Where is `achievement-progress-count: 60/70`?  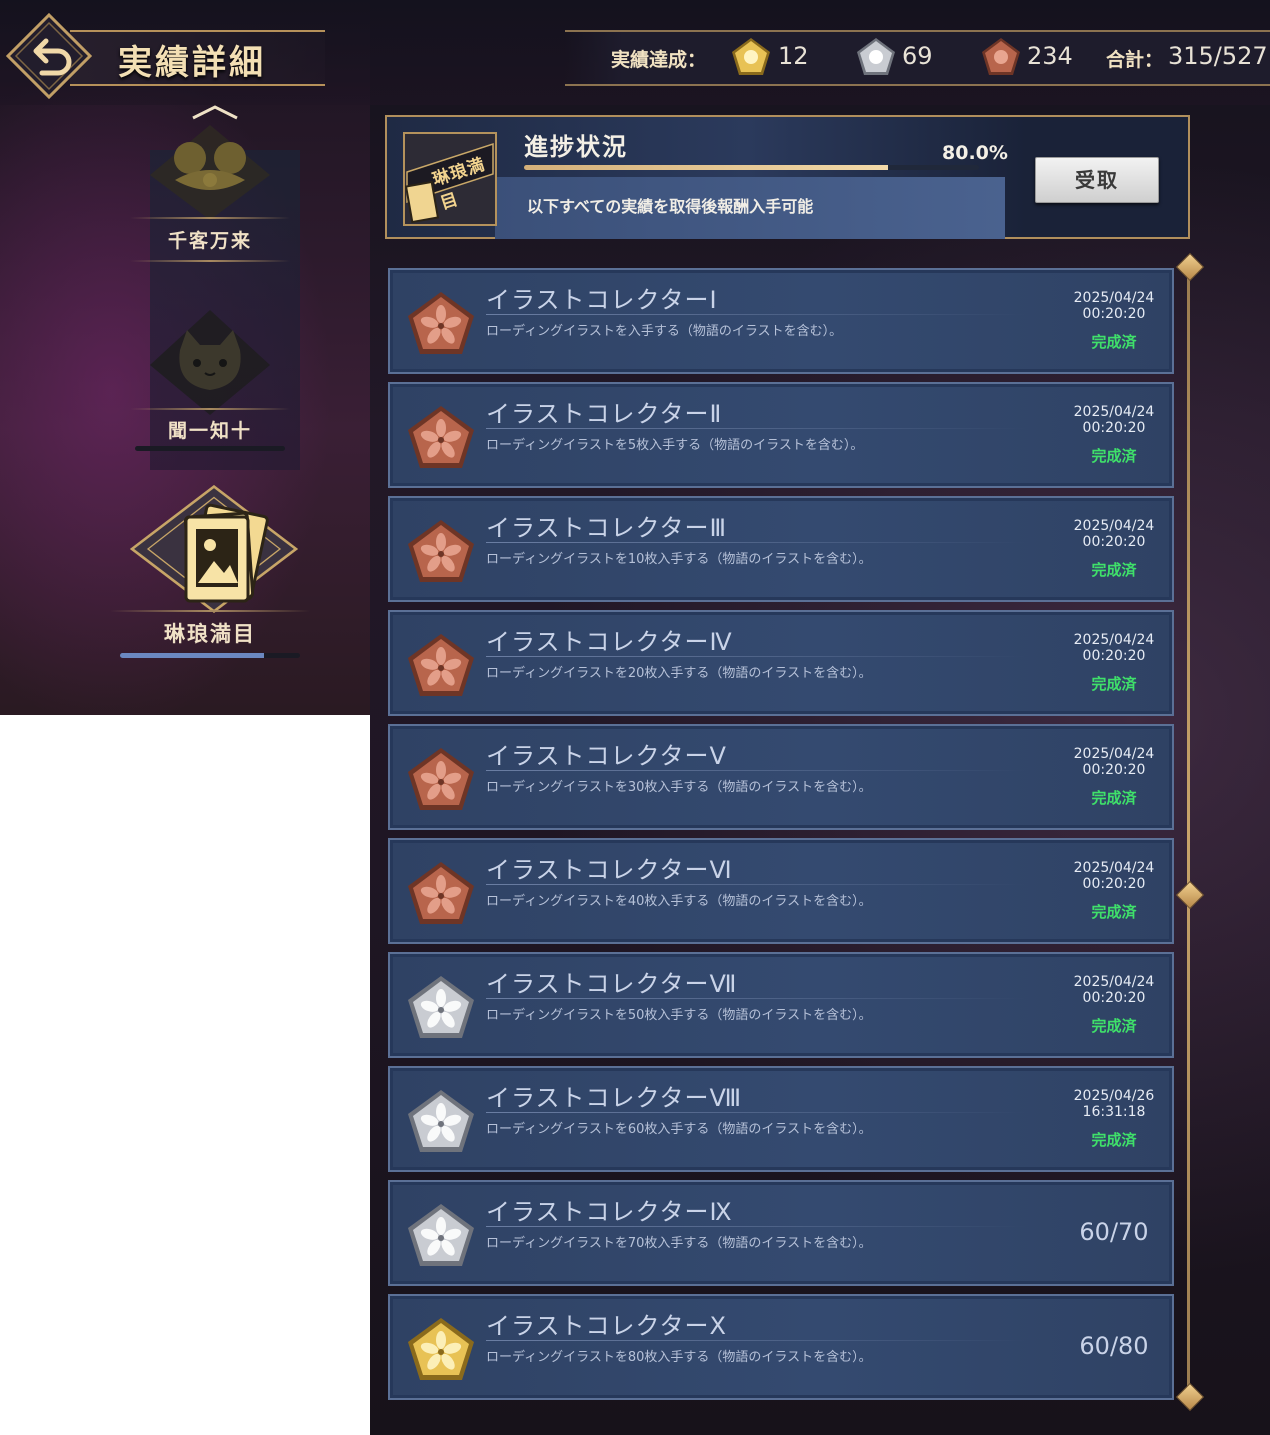
achievement-progress-count: 60/70 is located at coordinates (1114, 1232).